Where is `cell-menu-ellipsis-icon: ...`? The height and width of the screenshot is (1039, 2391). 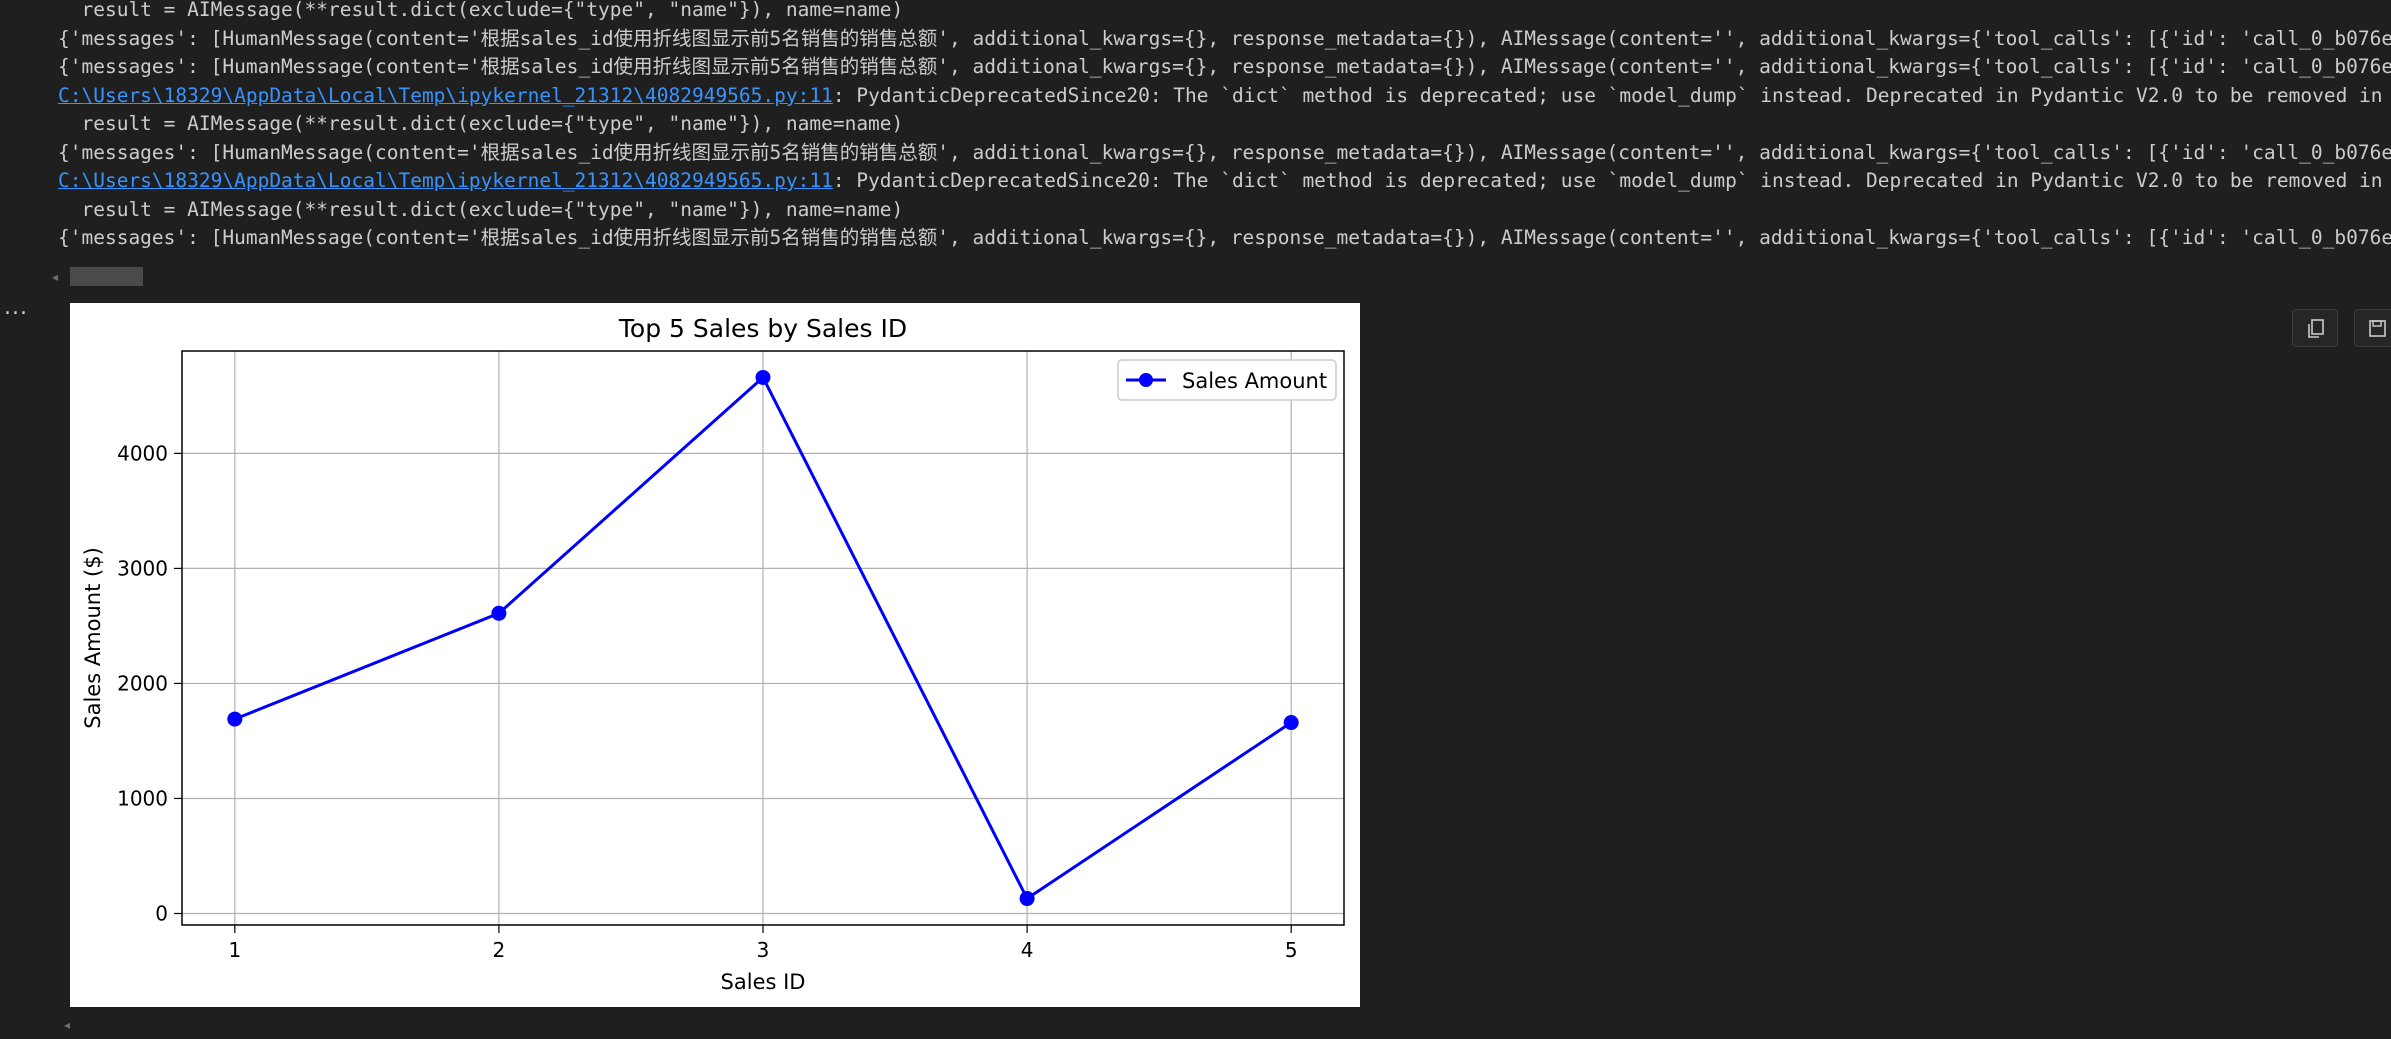 cell-menu-ellipsis-icon: ... is located at coordinates (16, 307).